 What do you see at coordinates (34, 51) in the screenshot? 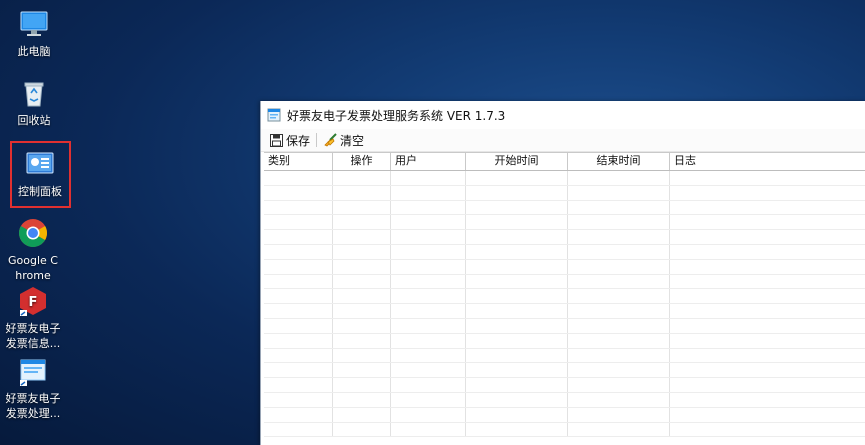
I see `desktop-icon-label: 此电脑` at bounding box center [34, 51].